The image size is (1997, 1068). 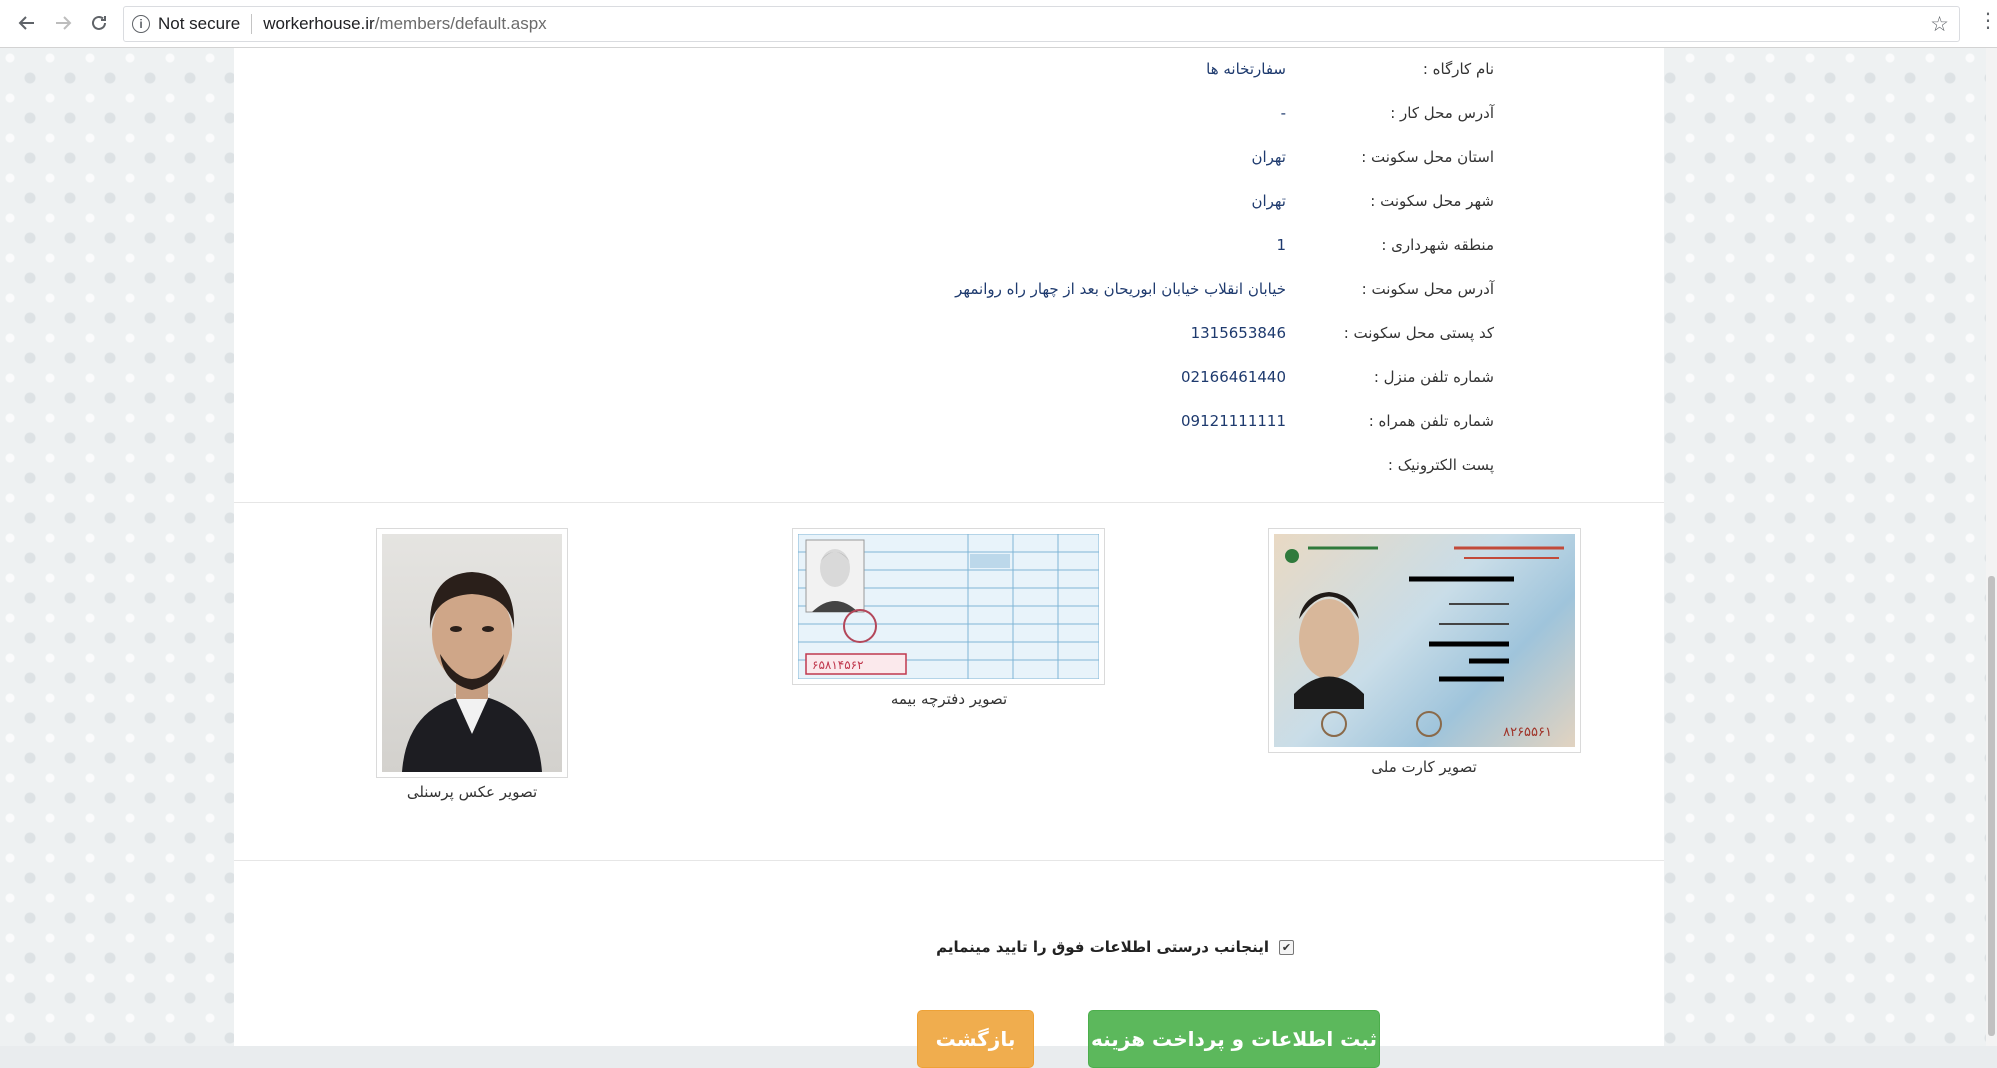 I want to click on security-label: Not secure, so click(x=199, y=23).